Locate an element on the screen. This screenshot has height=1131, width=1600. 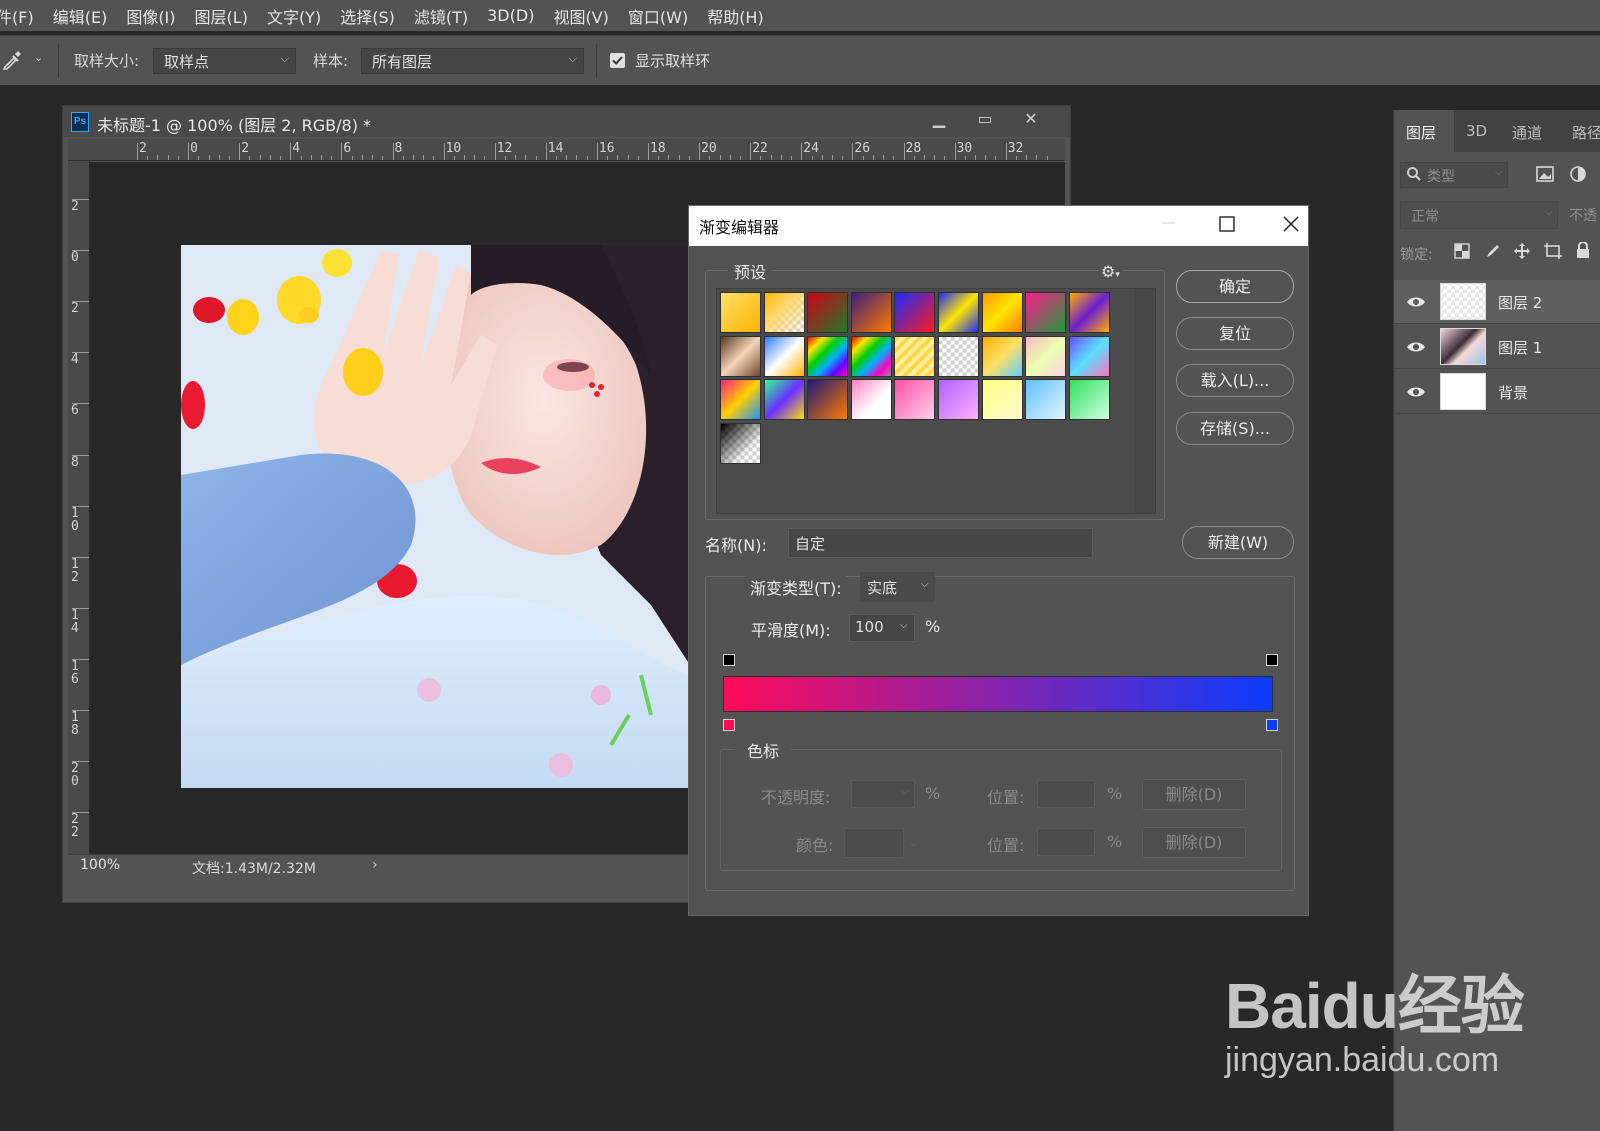
gear-icon: ⚙▾ is located at coordinates (1110, 271).